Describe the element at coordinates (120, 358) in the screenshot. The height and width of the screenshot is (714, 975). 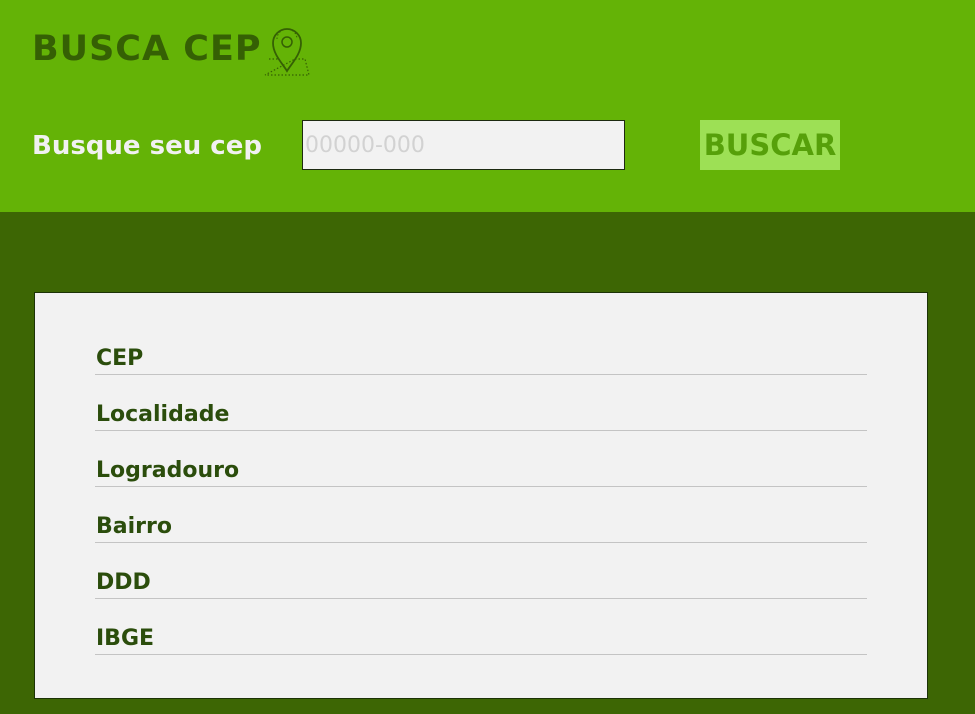
I see `field-label: CEP` at that location.